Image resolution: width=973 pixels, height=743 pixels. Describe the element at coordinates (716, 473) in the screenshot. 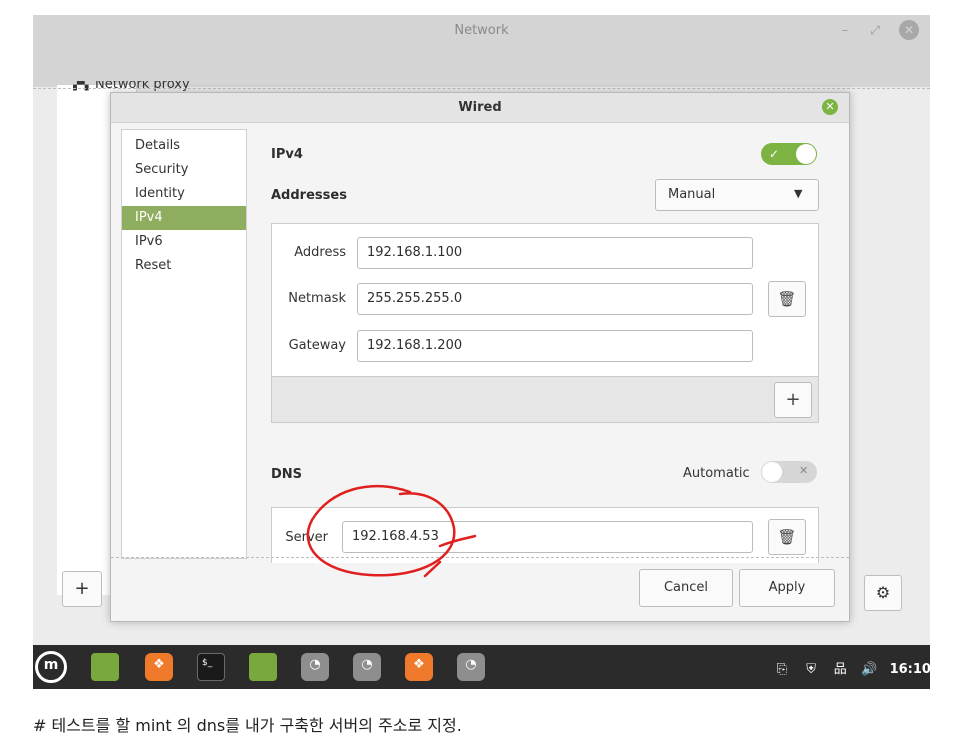

I see `dns-automatic-label: Automatic` at that location.